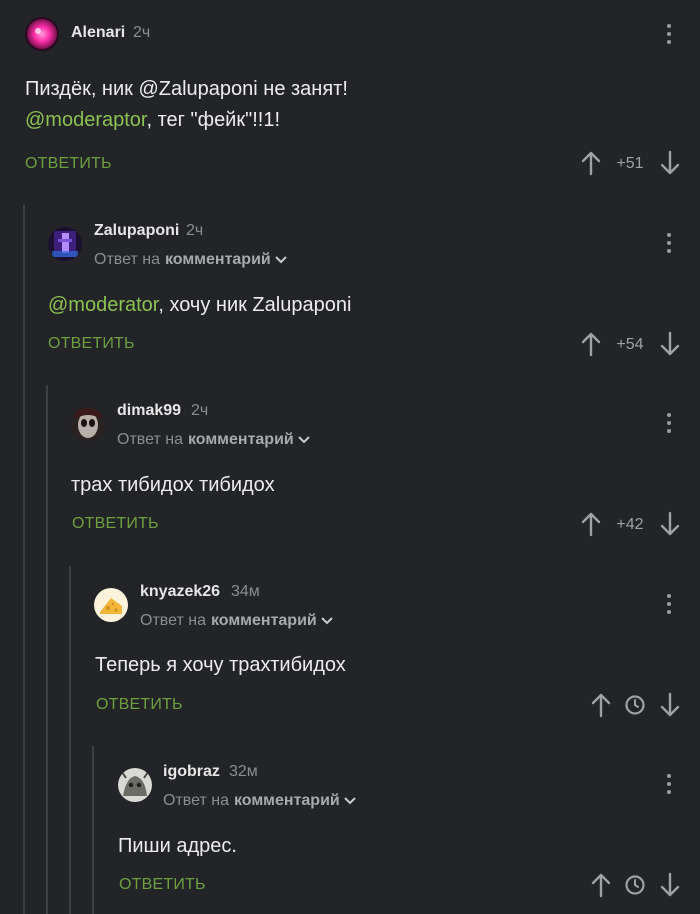 Image resolution: width=700 pixels, height=914 pixels. I want to click on grey-creature-avatar-icon, so click(135, 785).